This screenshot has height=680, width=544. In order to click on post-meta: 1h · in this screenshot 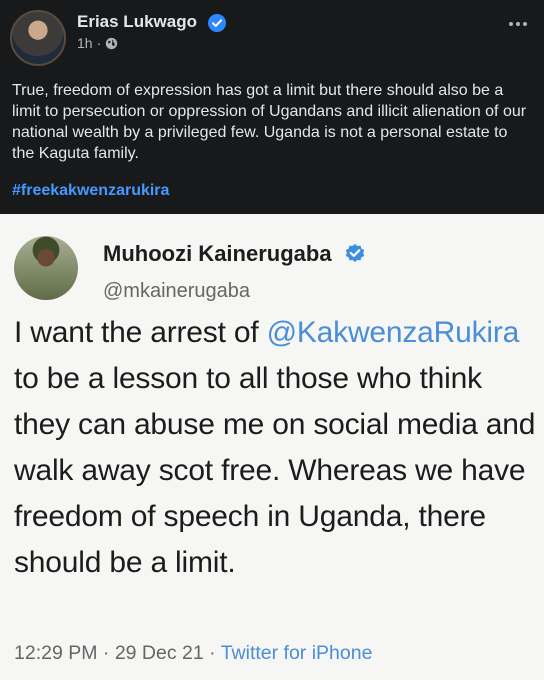, I will do `click(97, 43)`.